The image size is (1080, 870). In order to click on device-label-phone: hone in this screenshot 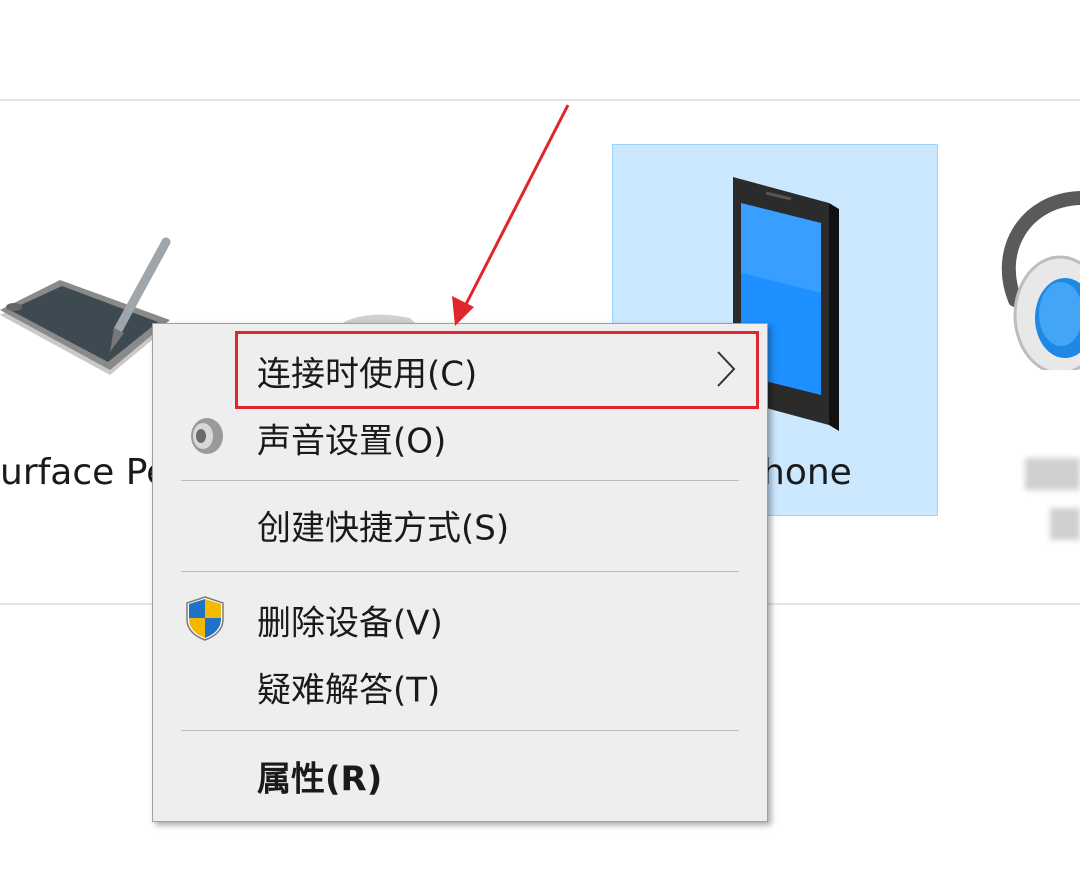, I will do `click(807, 472)`.